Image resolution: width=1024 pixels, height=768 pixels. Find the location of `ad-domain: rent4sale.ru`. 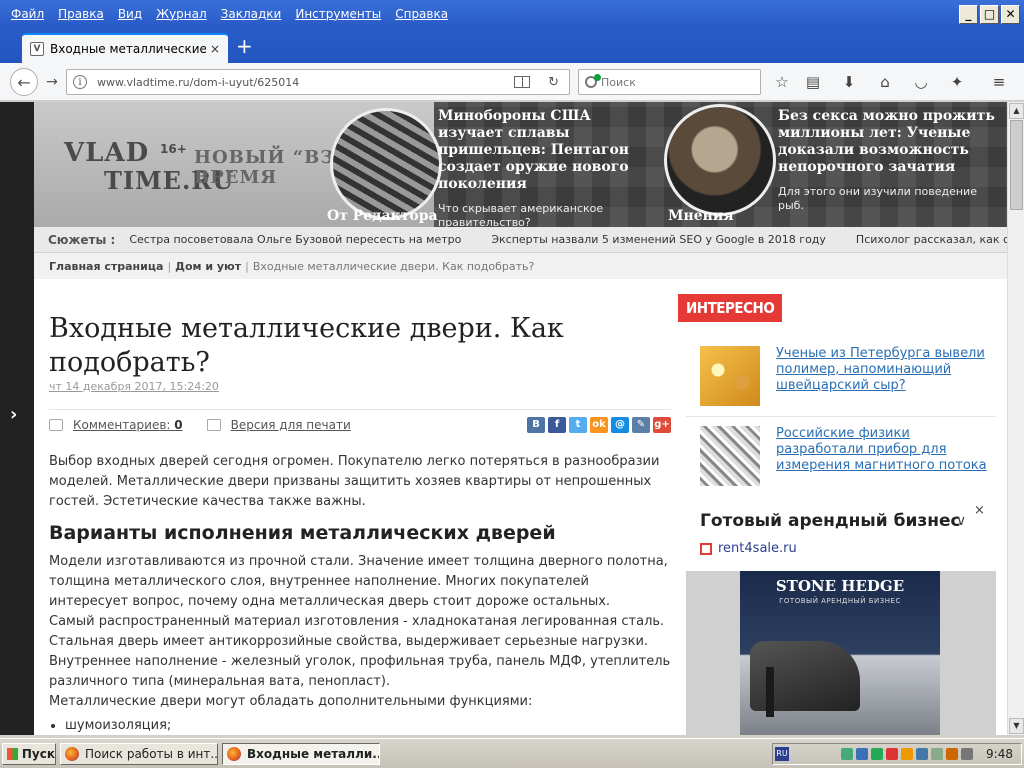

ad-domain: rent4sale.ru is located at coordinates (757, 548).